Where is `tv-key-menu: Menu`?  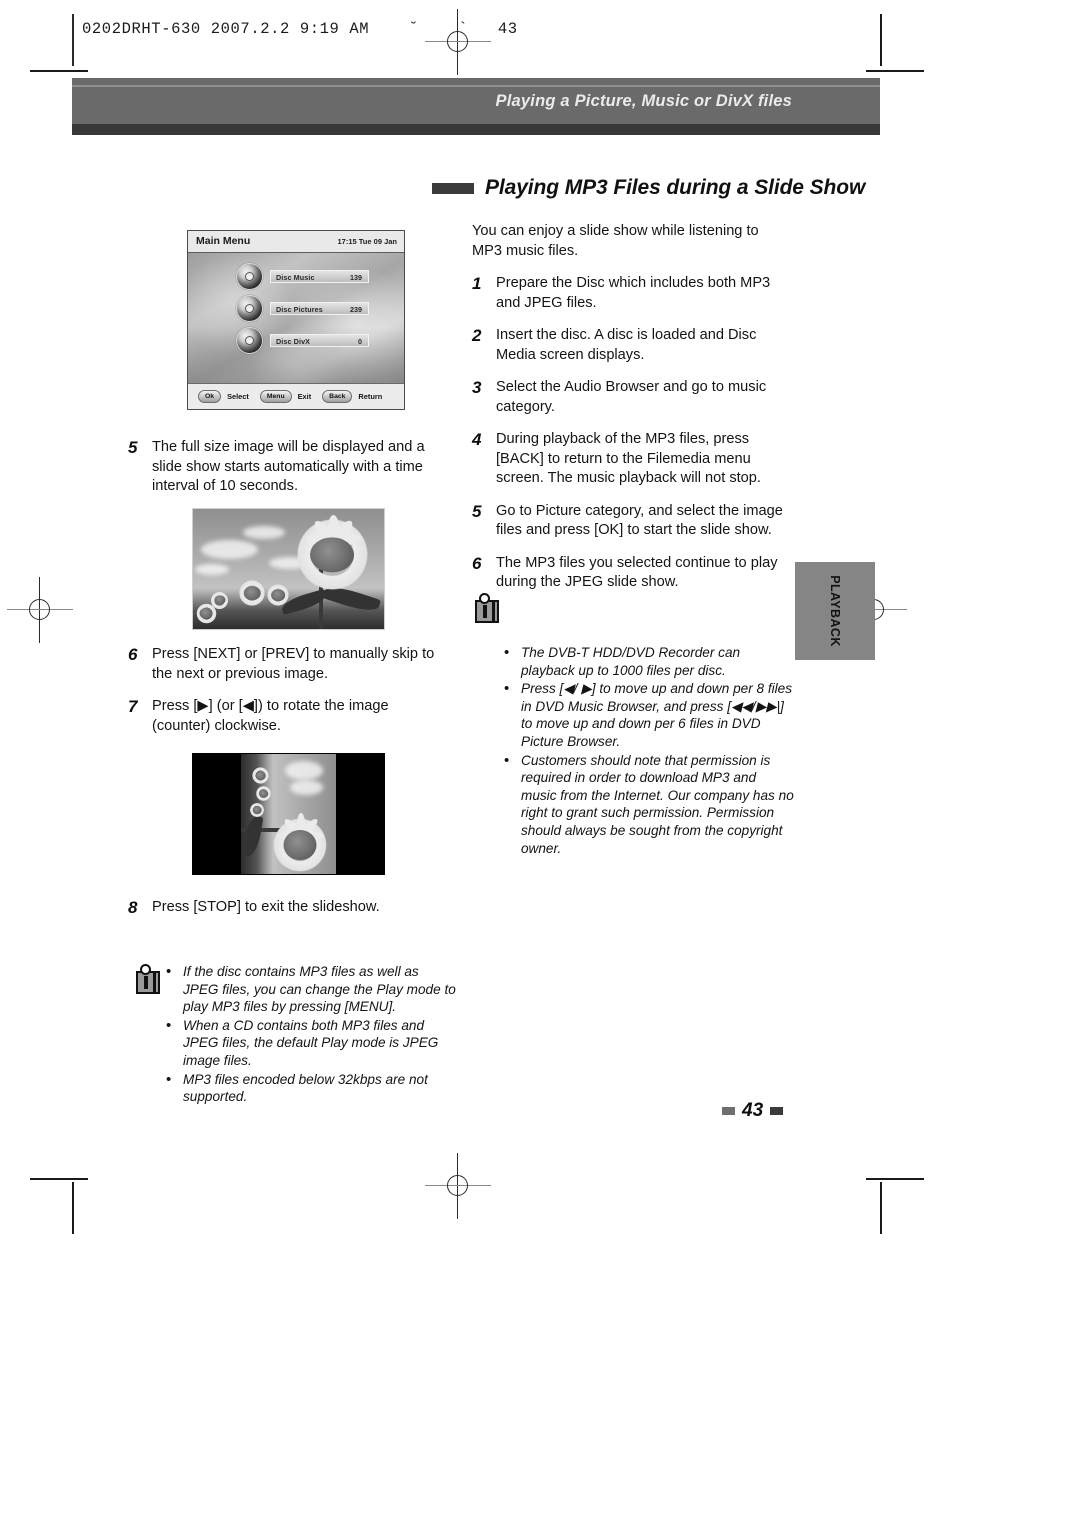
tv-key-menu: Menu is located at coordinates (275, 396).